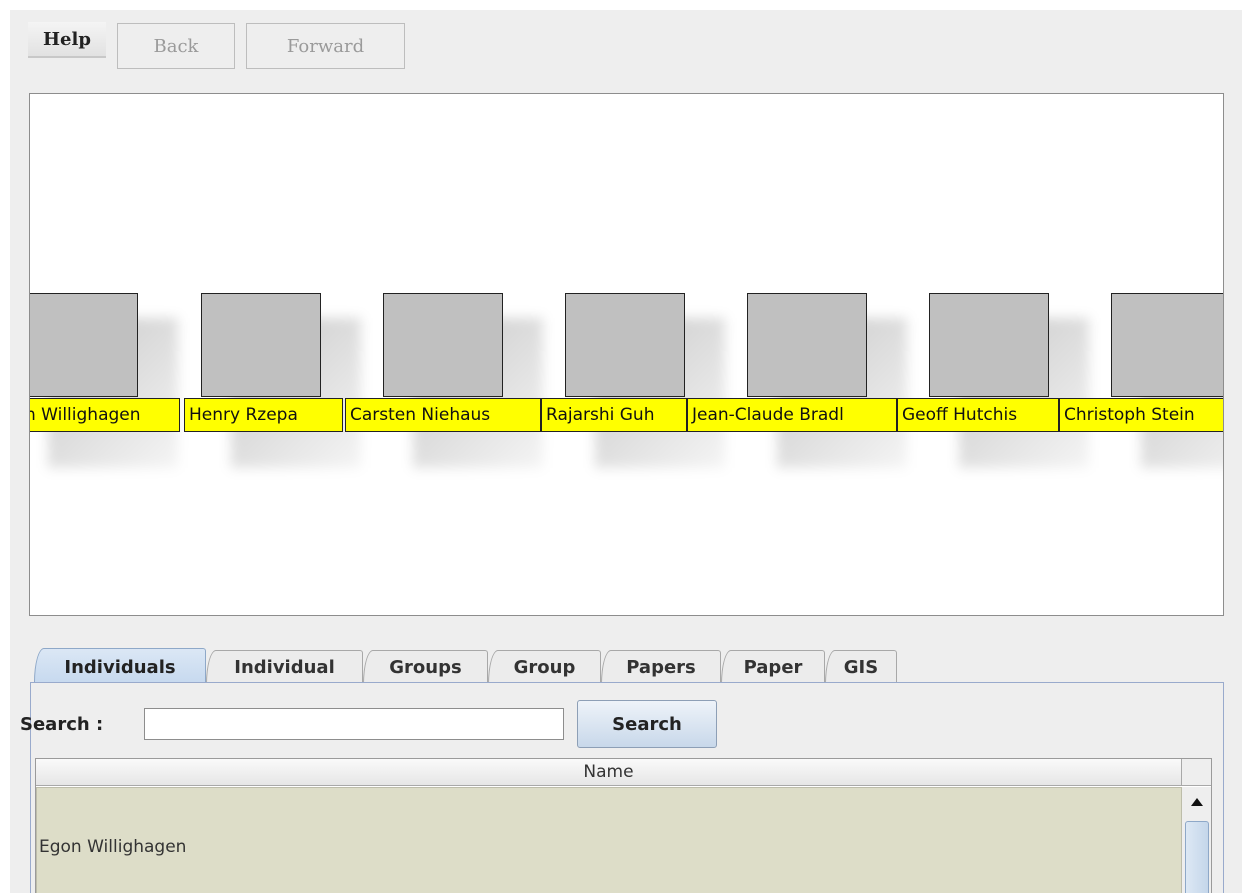  Describe the element at coordinates (176, 46) in the screenshot. I see `back-button: Back` at that location.